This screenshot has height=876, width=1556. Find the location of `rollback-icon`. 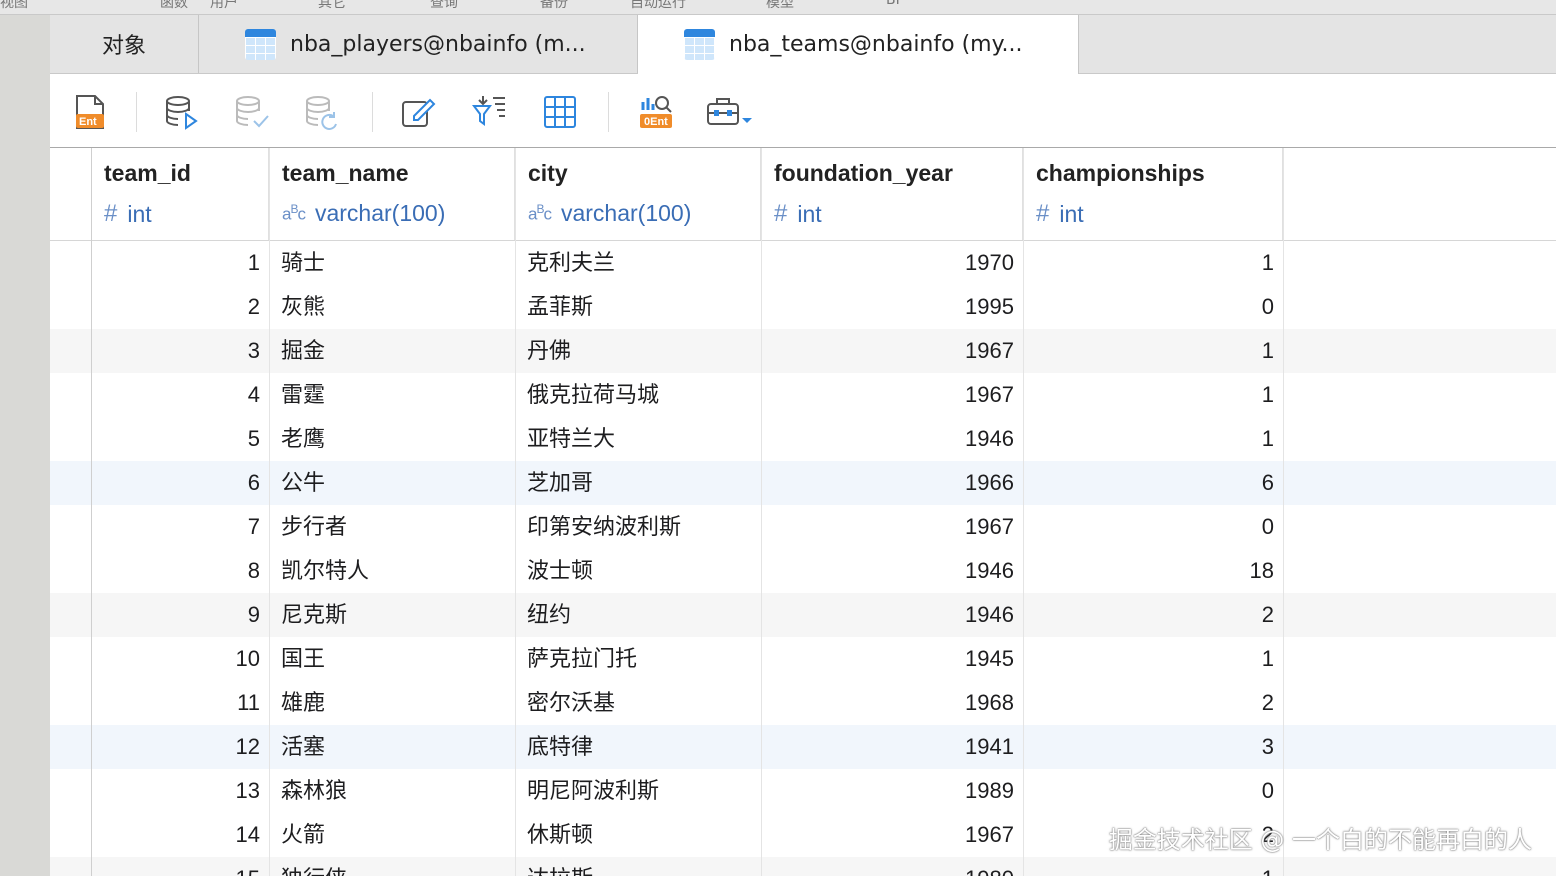

rollback-icon is located at coordinates (322, 112).